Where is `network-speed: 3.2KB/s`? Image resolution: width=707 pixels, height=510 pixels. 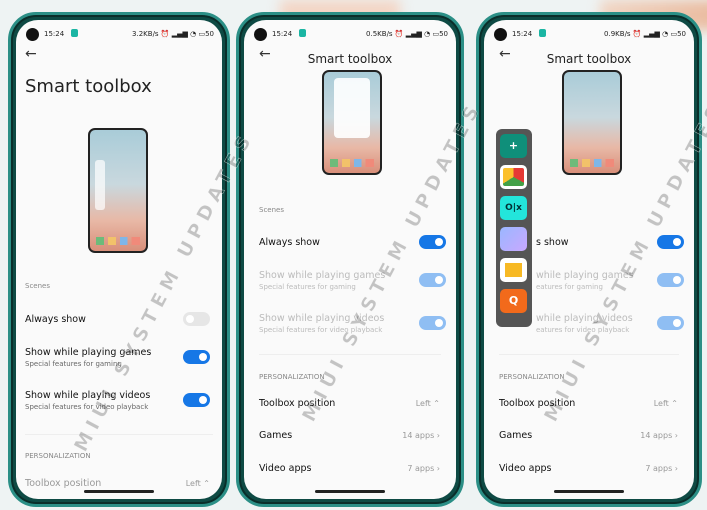 network-speed: 3.2KB/s is located at coordinates (145, 34).